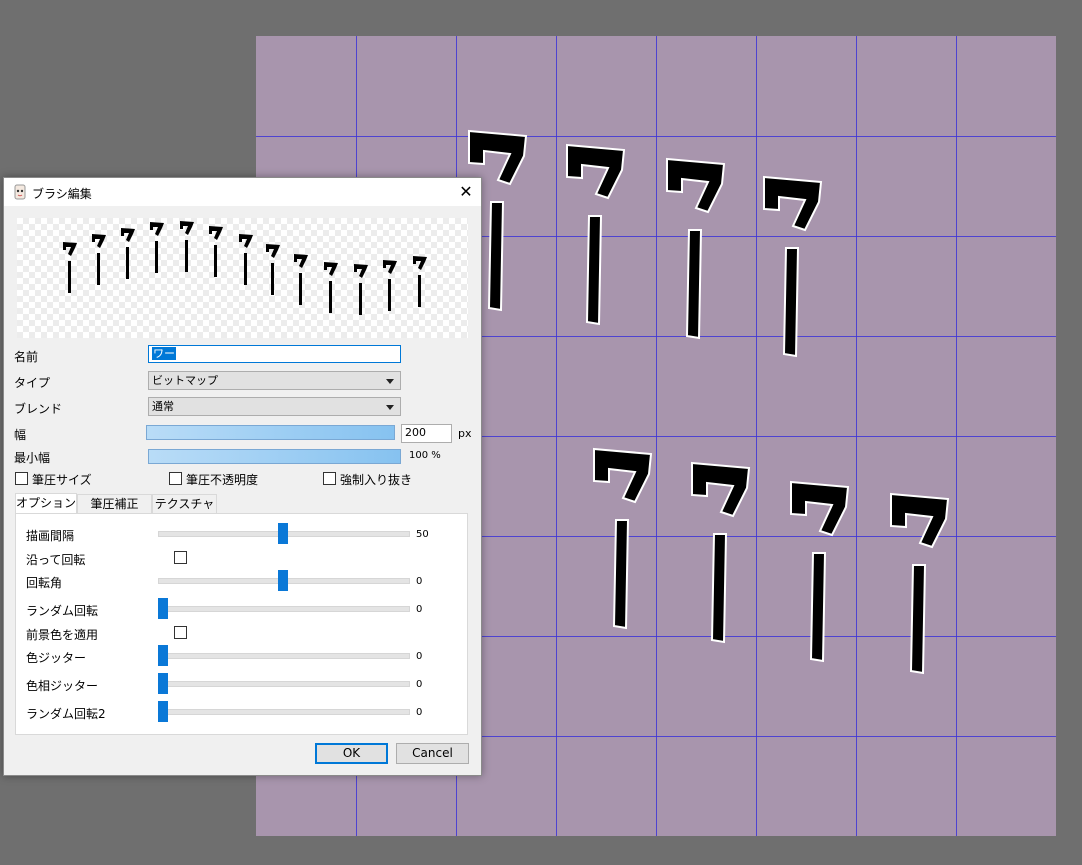 The image size is (1082, 865). Describe the element at coordinates (351, 753) in the screenshot. I see `ok-button: OK` at that location.